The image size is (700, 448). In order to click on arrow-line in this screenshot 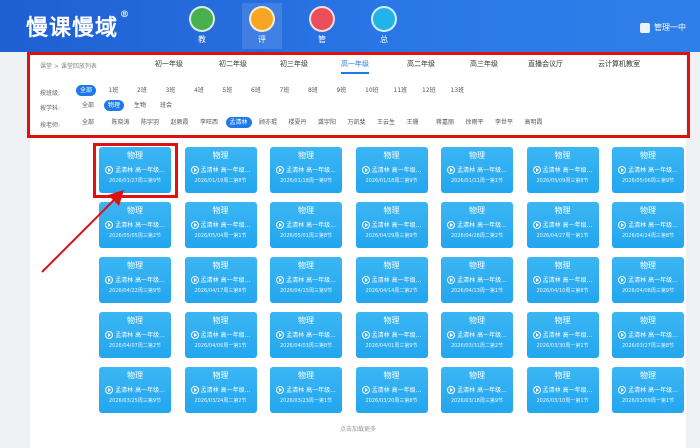, I will do `click(80, 234)`.